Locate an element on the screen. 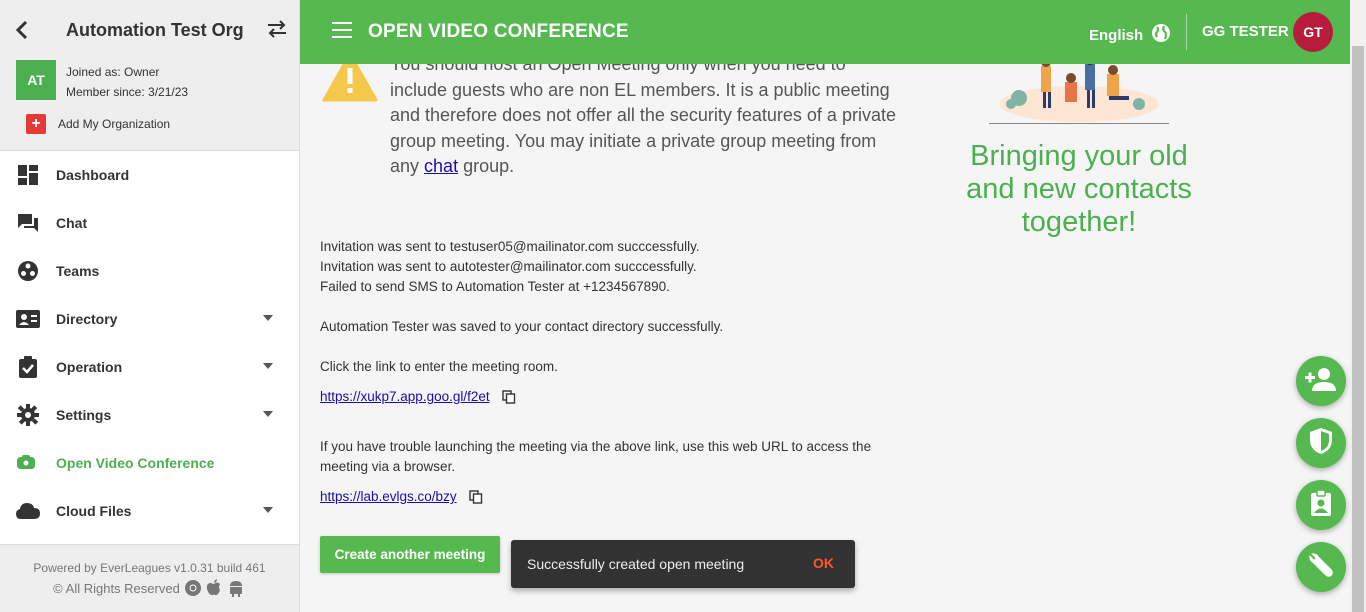  wrench-icon is located at coordinates (1321, 567).